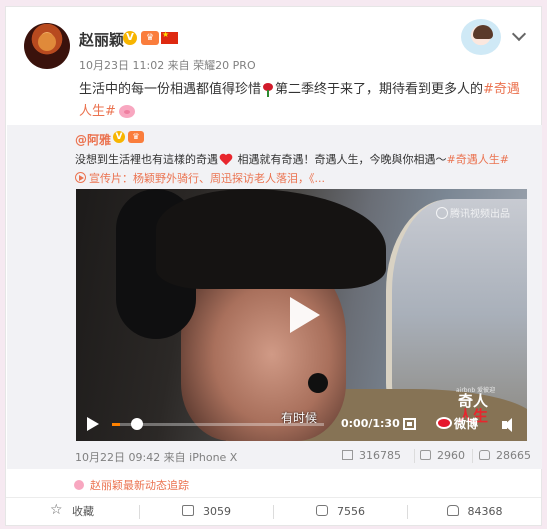  I want to click on video-watermark: 腾讯视频出品, so click(473, 212).